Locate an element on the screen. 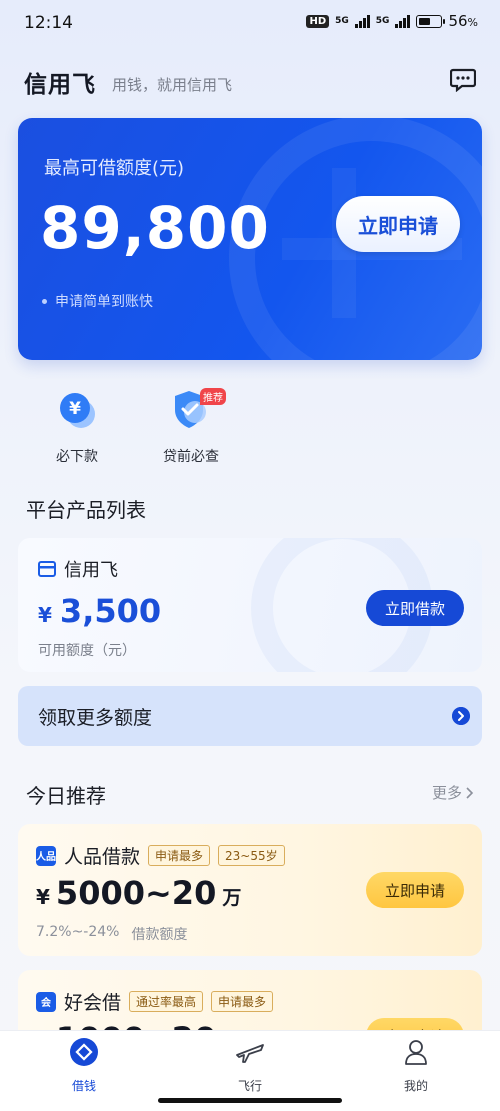 The height and width of the screenshot is (1111, 500). yuan-coin-icon: ¥ is located at coordinates (77, 410).